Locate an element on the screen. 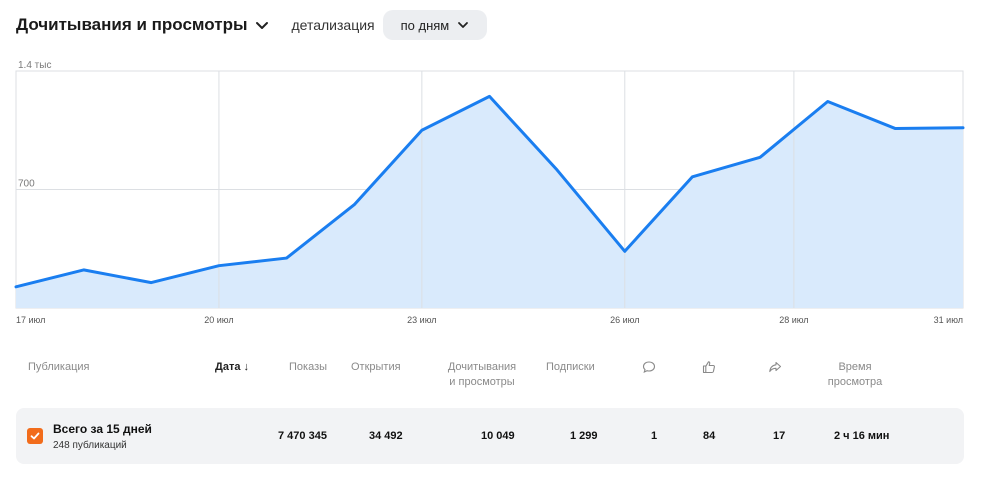 The height and width of the screenshot is (485, 987). x-tick-label: 26 июл is located at coordinates (624, 320).